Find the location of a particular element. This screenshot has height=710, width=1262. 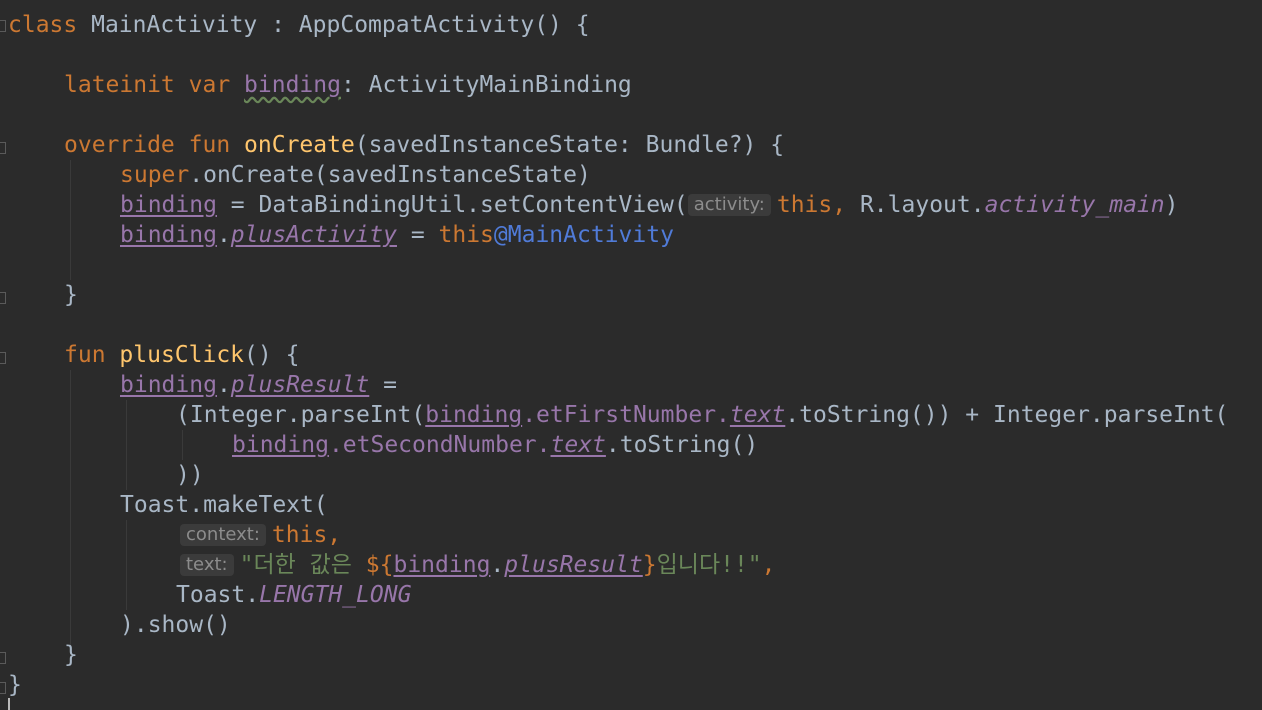

parameters: (savedInstanceState: Bundle?) { is located at coordinates (569, 145).